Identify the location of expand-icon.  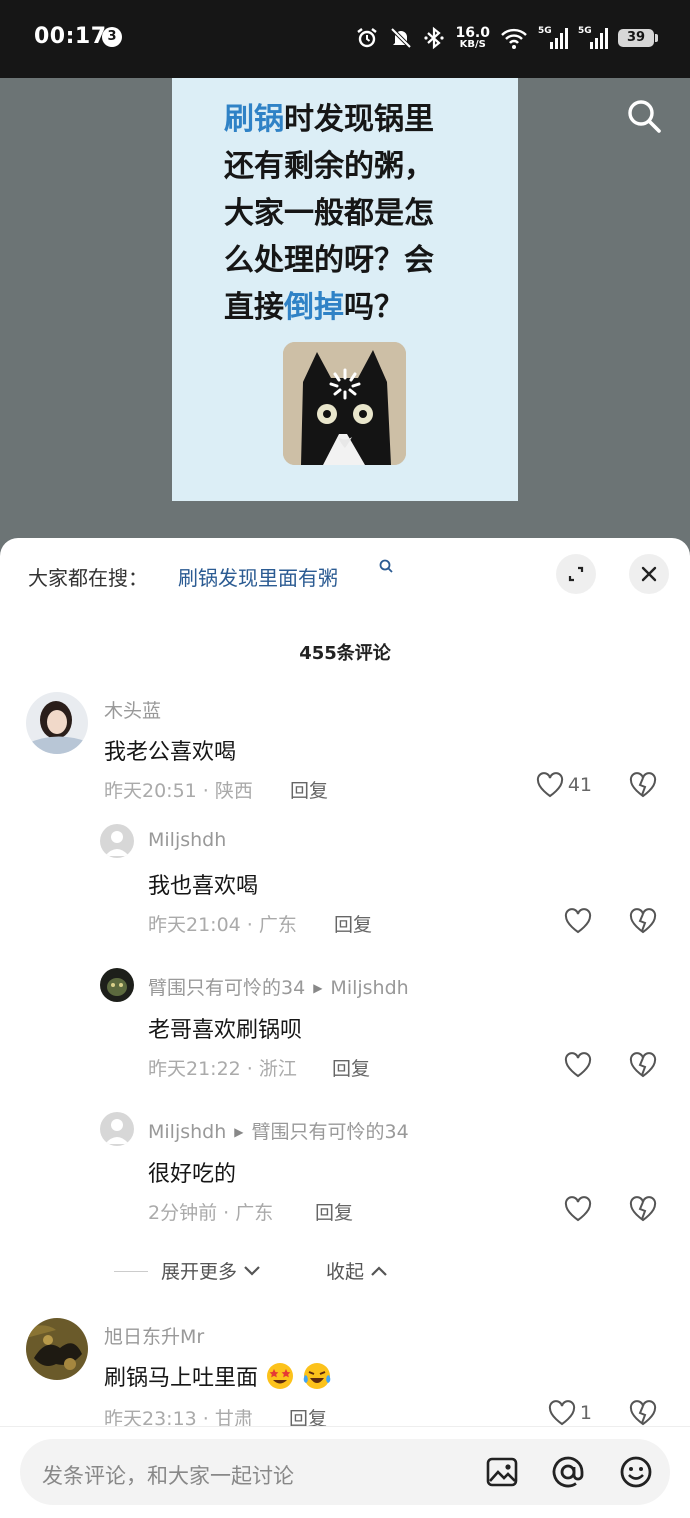
(576, 574).